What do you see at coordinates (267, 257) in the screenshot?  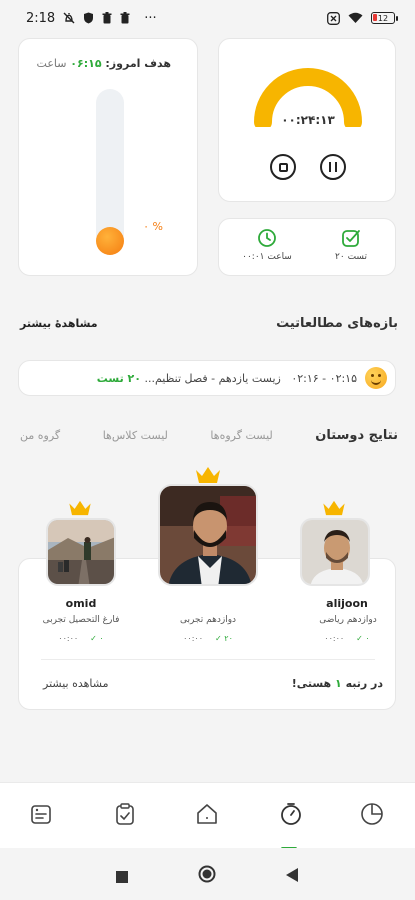 I see `stat-hours-label: ۰۰:۰۱ ساعت` at bounding box center [267, 257].